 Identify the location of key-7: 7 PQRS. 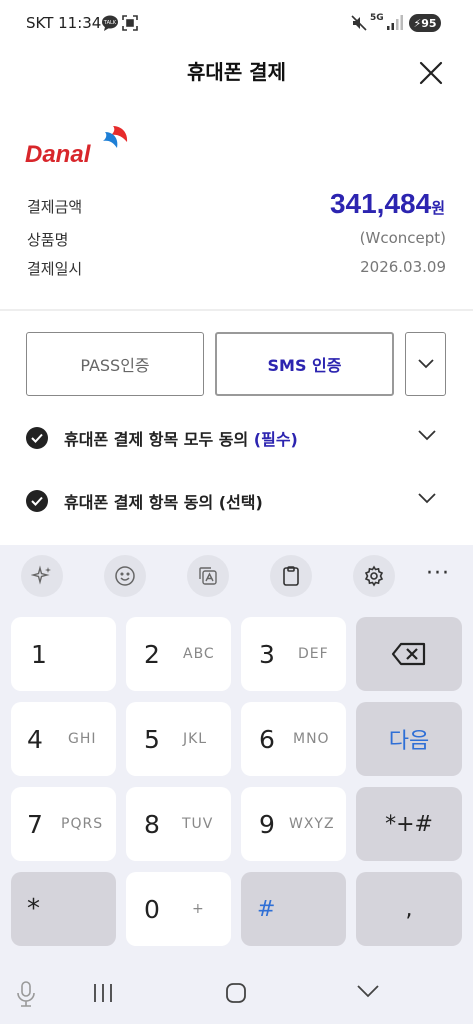
(63, 824).